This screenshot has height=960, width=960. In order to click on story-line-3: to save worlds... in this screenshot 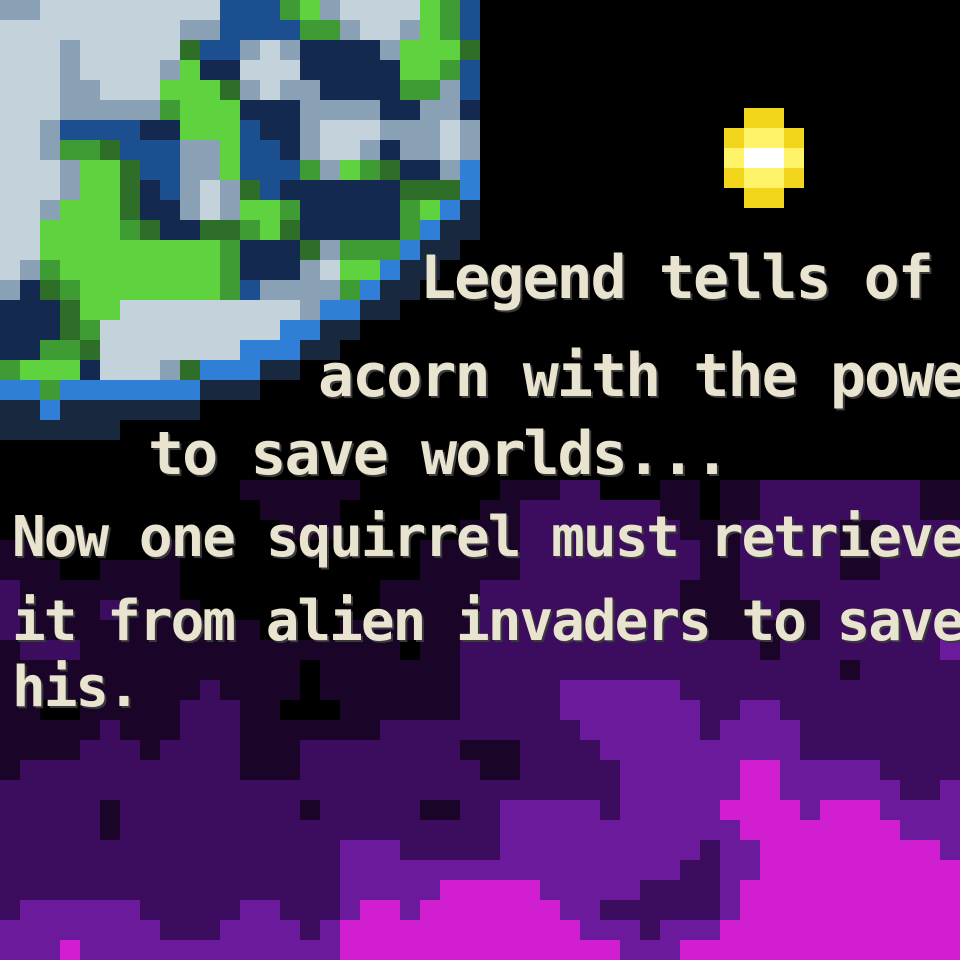, I will do `click(439, 454)`.